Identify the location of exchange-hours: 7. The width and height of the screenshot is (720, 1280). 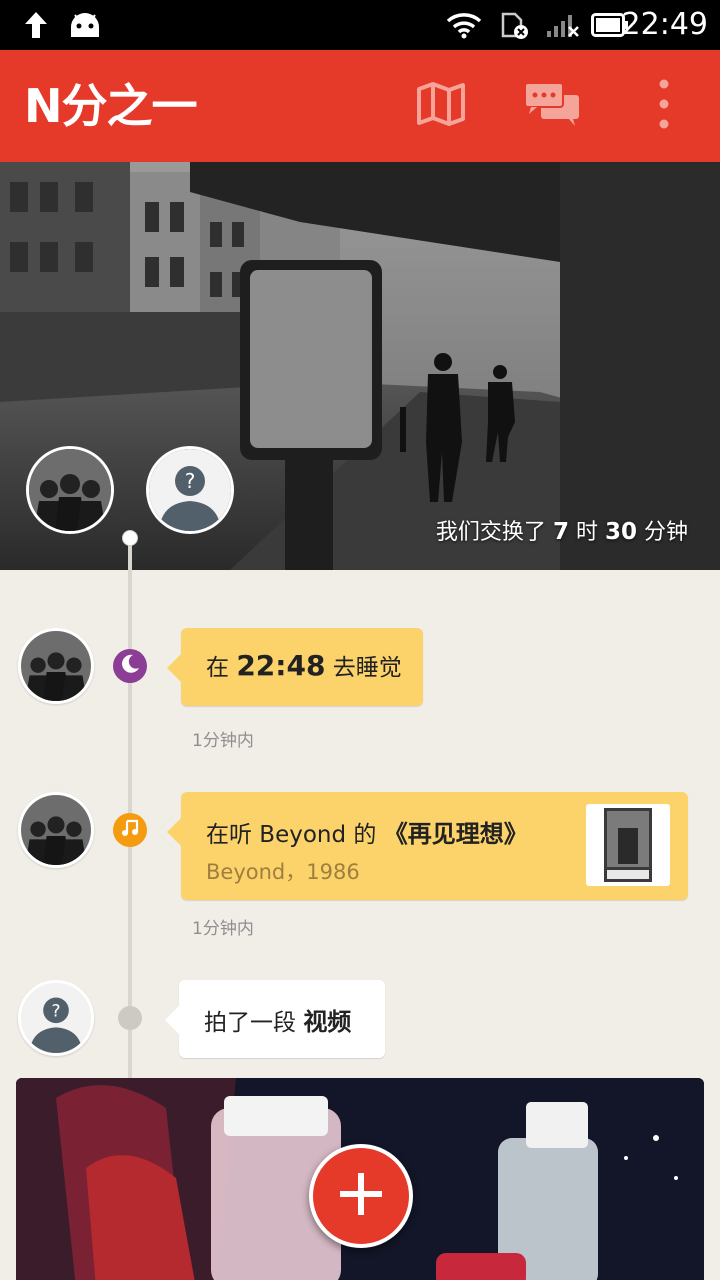
(560, 532).